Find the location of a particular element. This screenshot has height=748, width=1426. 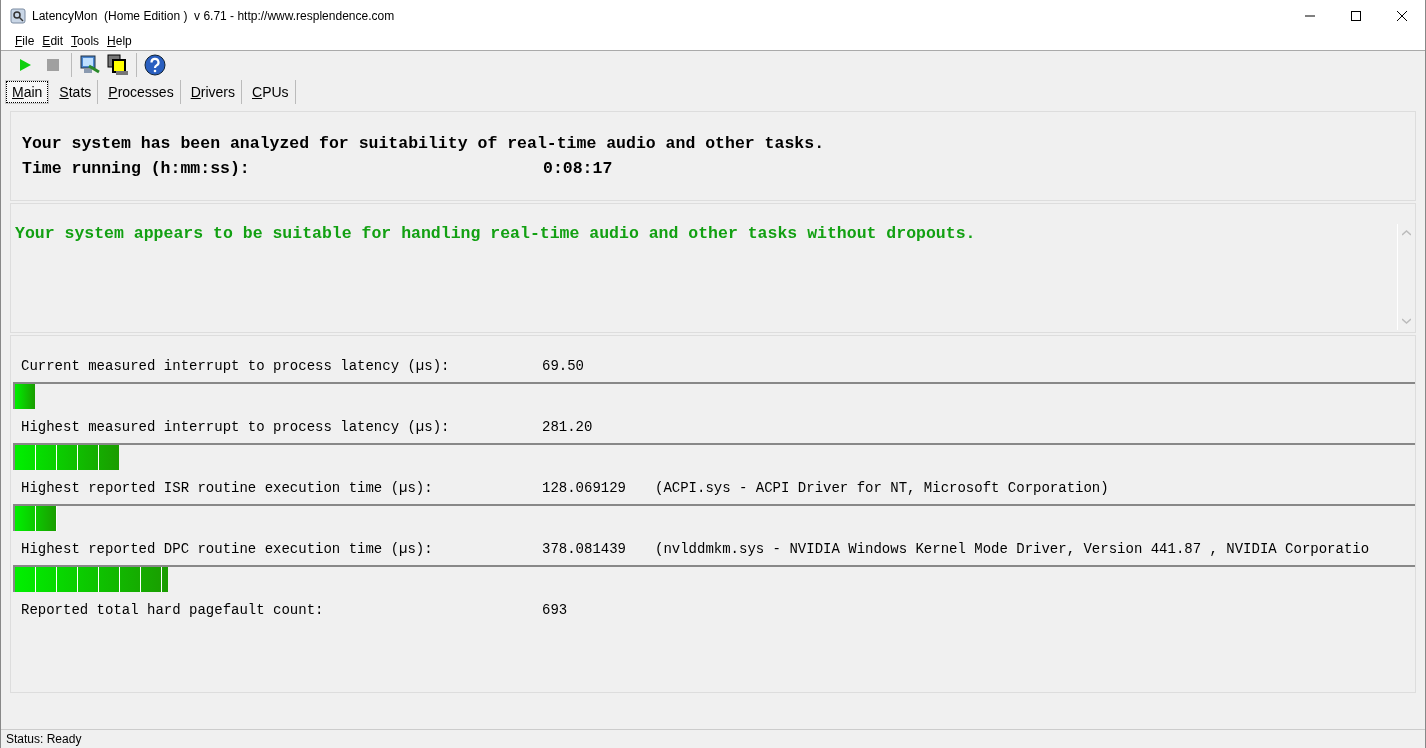

help-button is located at coordinates (155, 65).